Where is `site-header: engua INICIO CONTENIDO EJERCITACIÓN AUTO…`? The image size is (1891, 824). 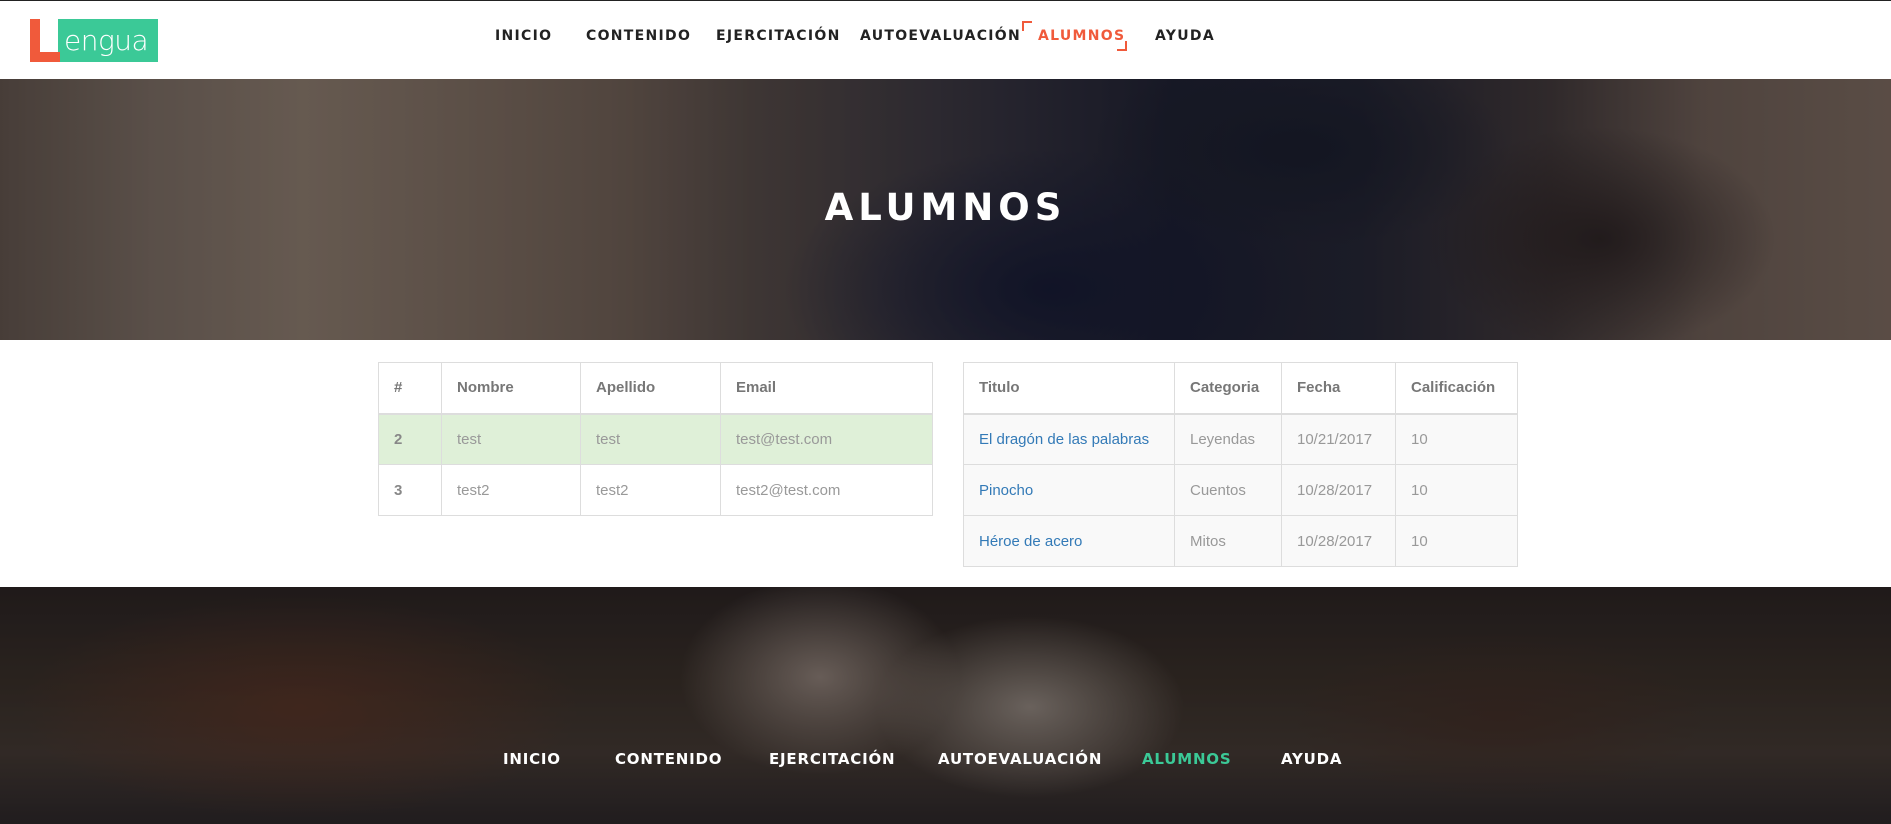
site-header: engua INICIO CONTENIDO EJERCITACIÓN AUTO… is located at coordinates (945, 39).